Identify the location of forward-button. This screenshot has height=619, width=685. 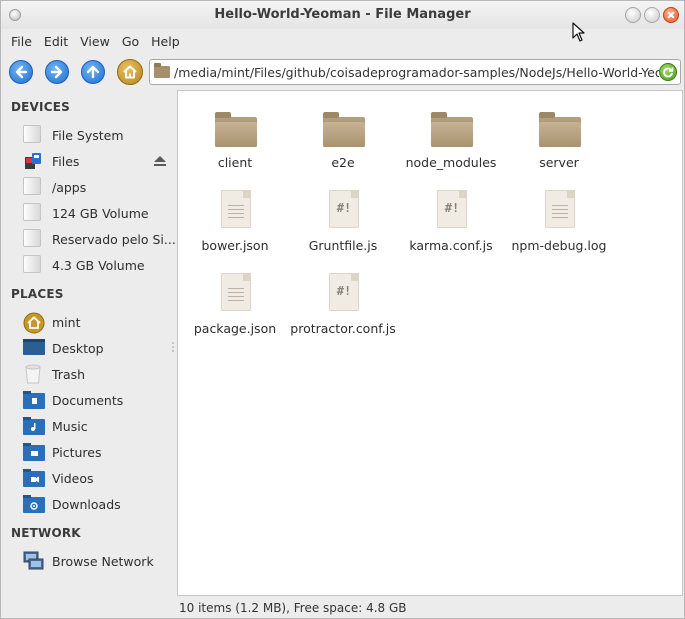
(57, 72).